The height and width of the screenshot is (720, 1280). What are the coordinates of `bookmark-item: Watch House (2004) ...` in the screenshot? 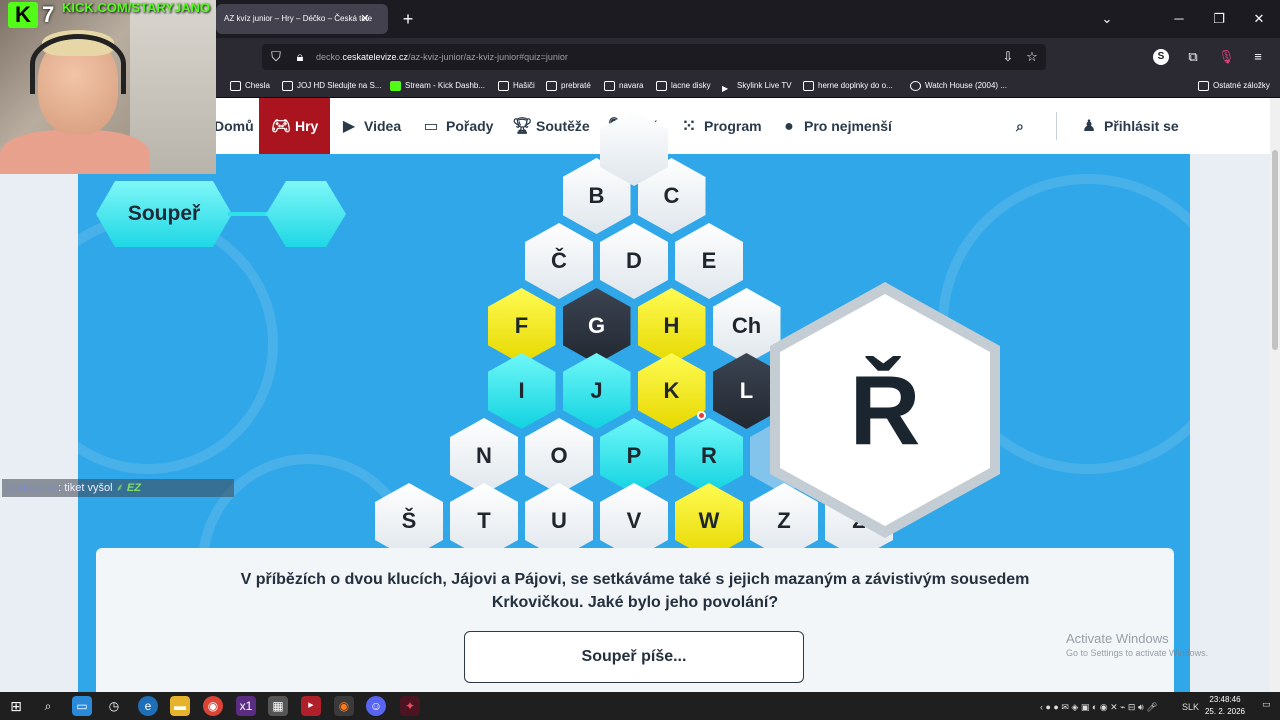 It's located at (958, 86).